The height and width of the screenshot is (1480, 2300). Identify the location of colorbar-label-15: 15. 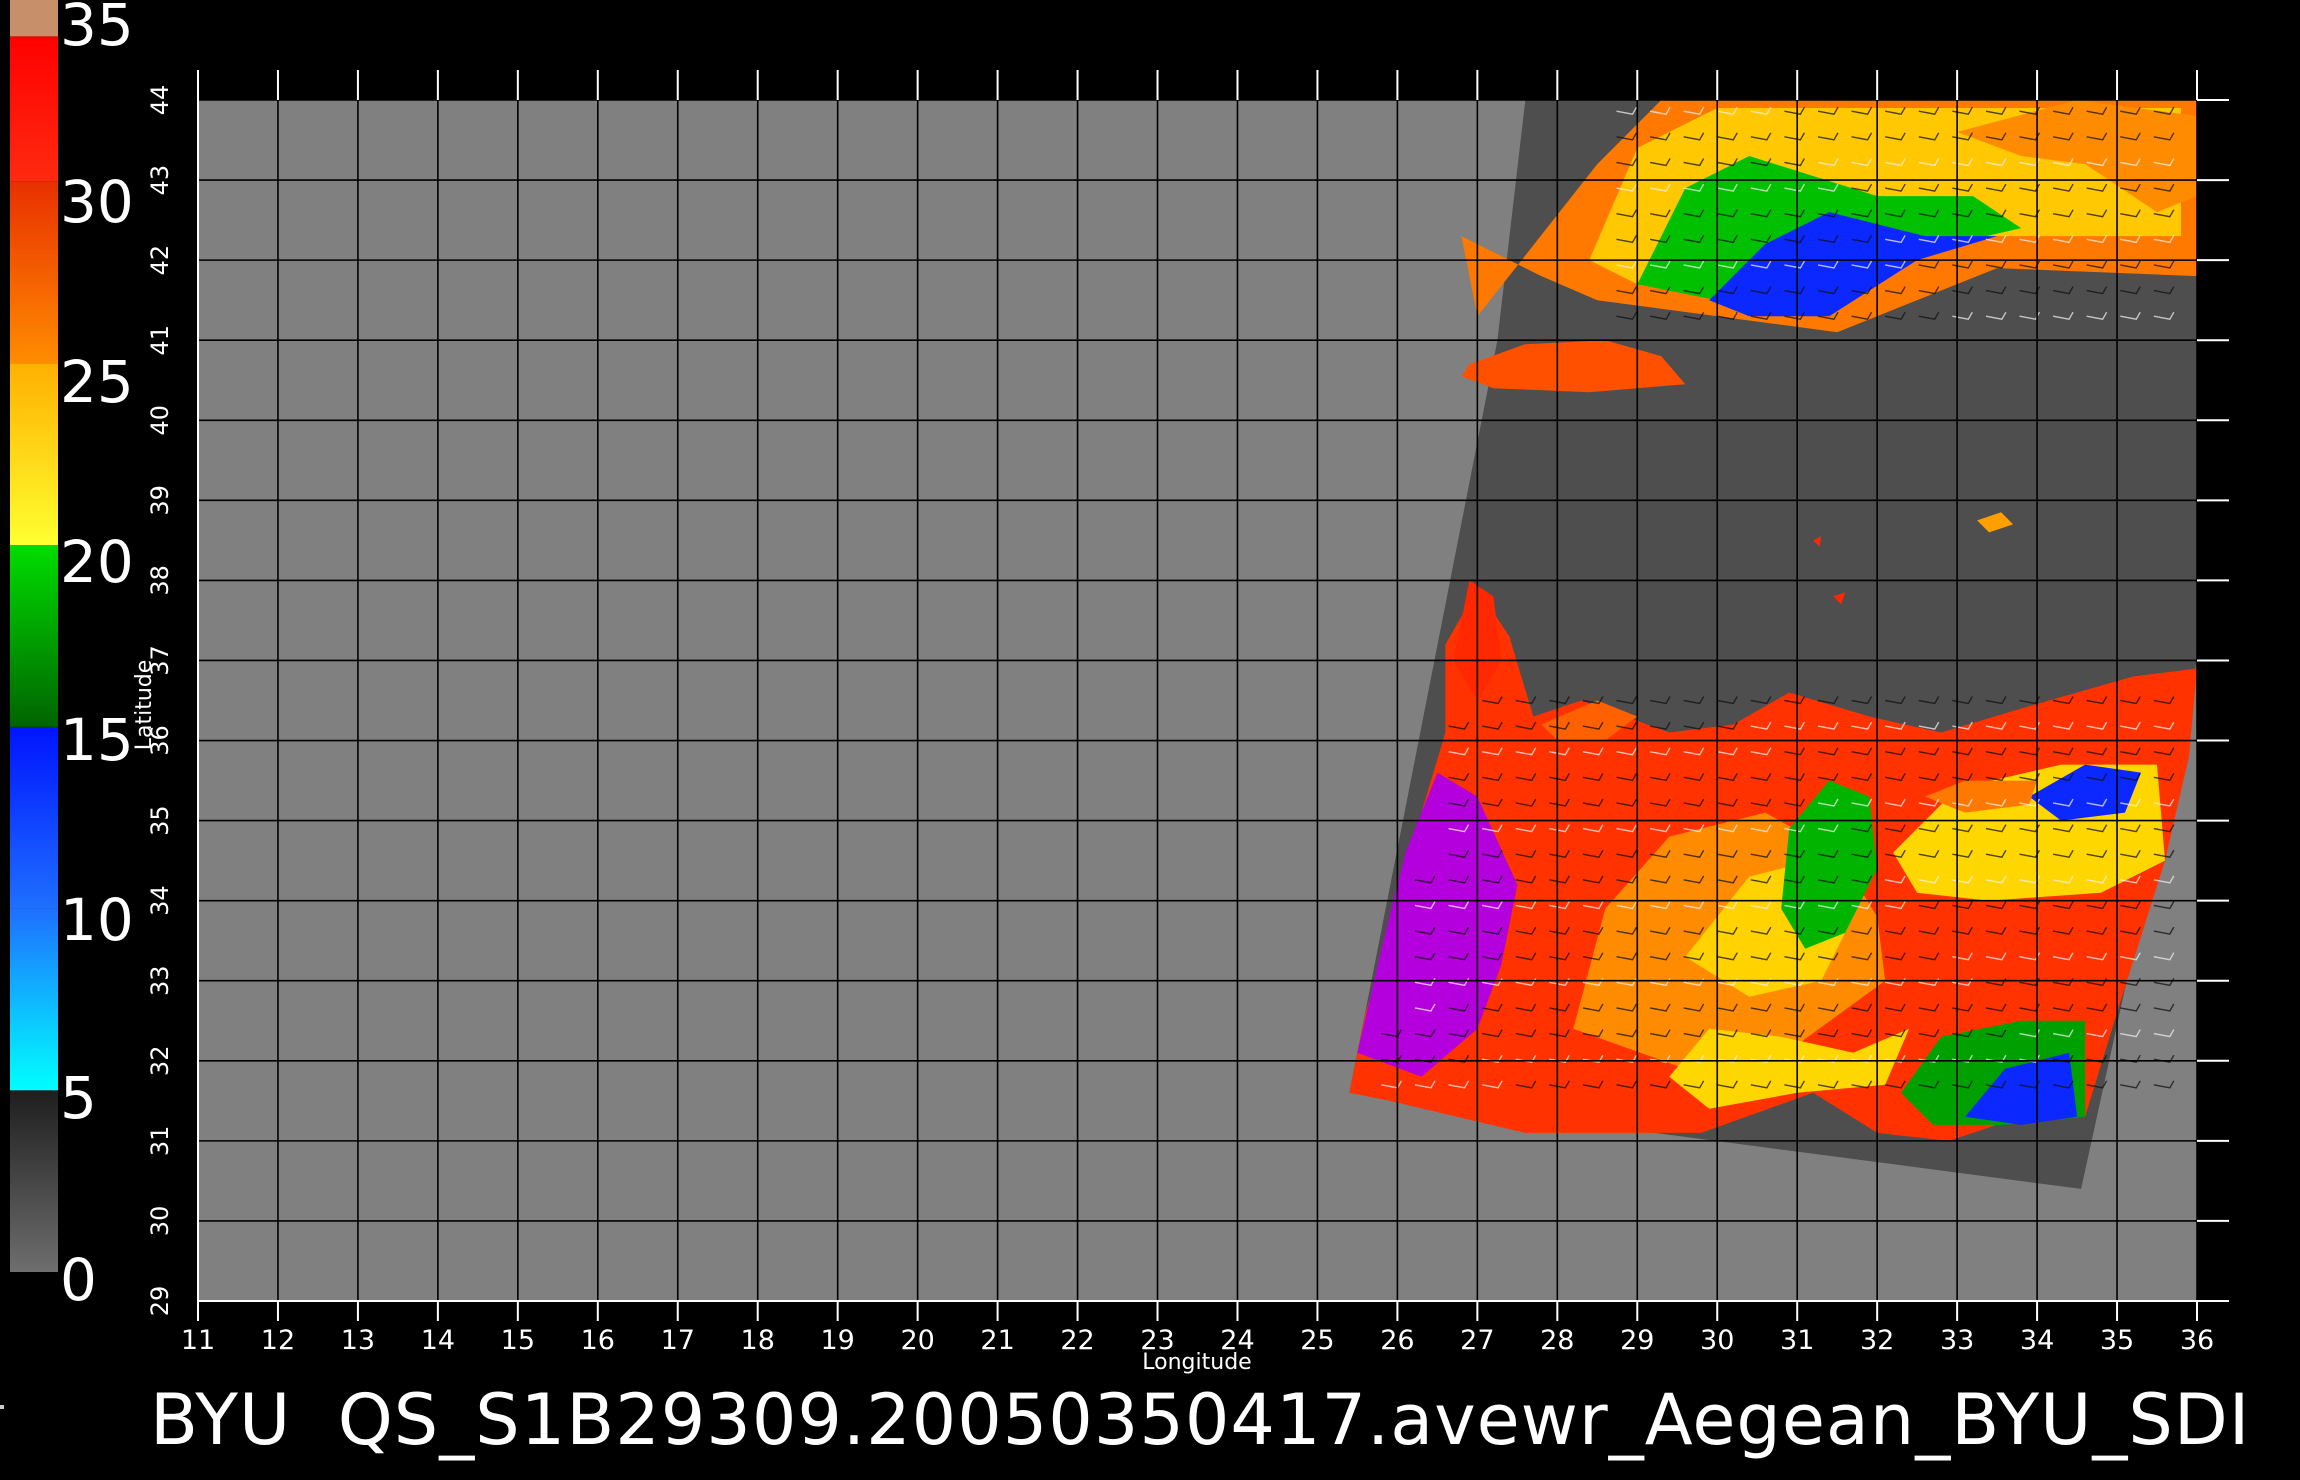
(97, 740).